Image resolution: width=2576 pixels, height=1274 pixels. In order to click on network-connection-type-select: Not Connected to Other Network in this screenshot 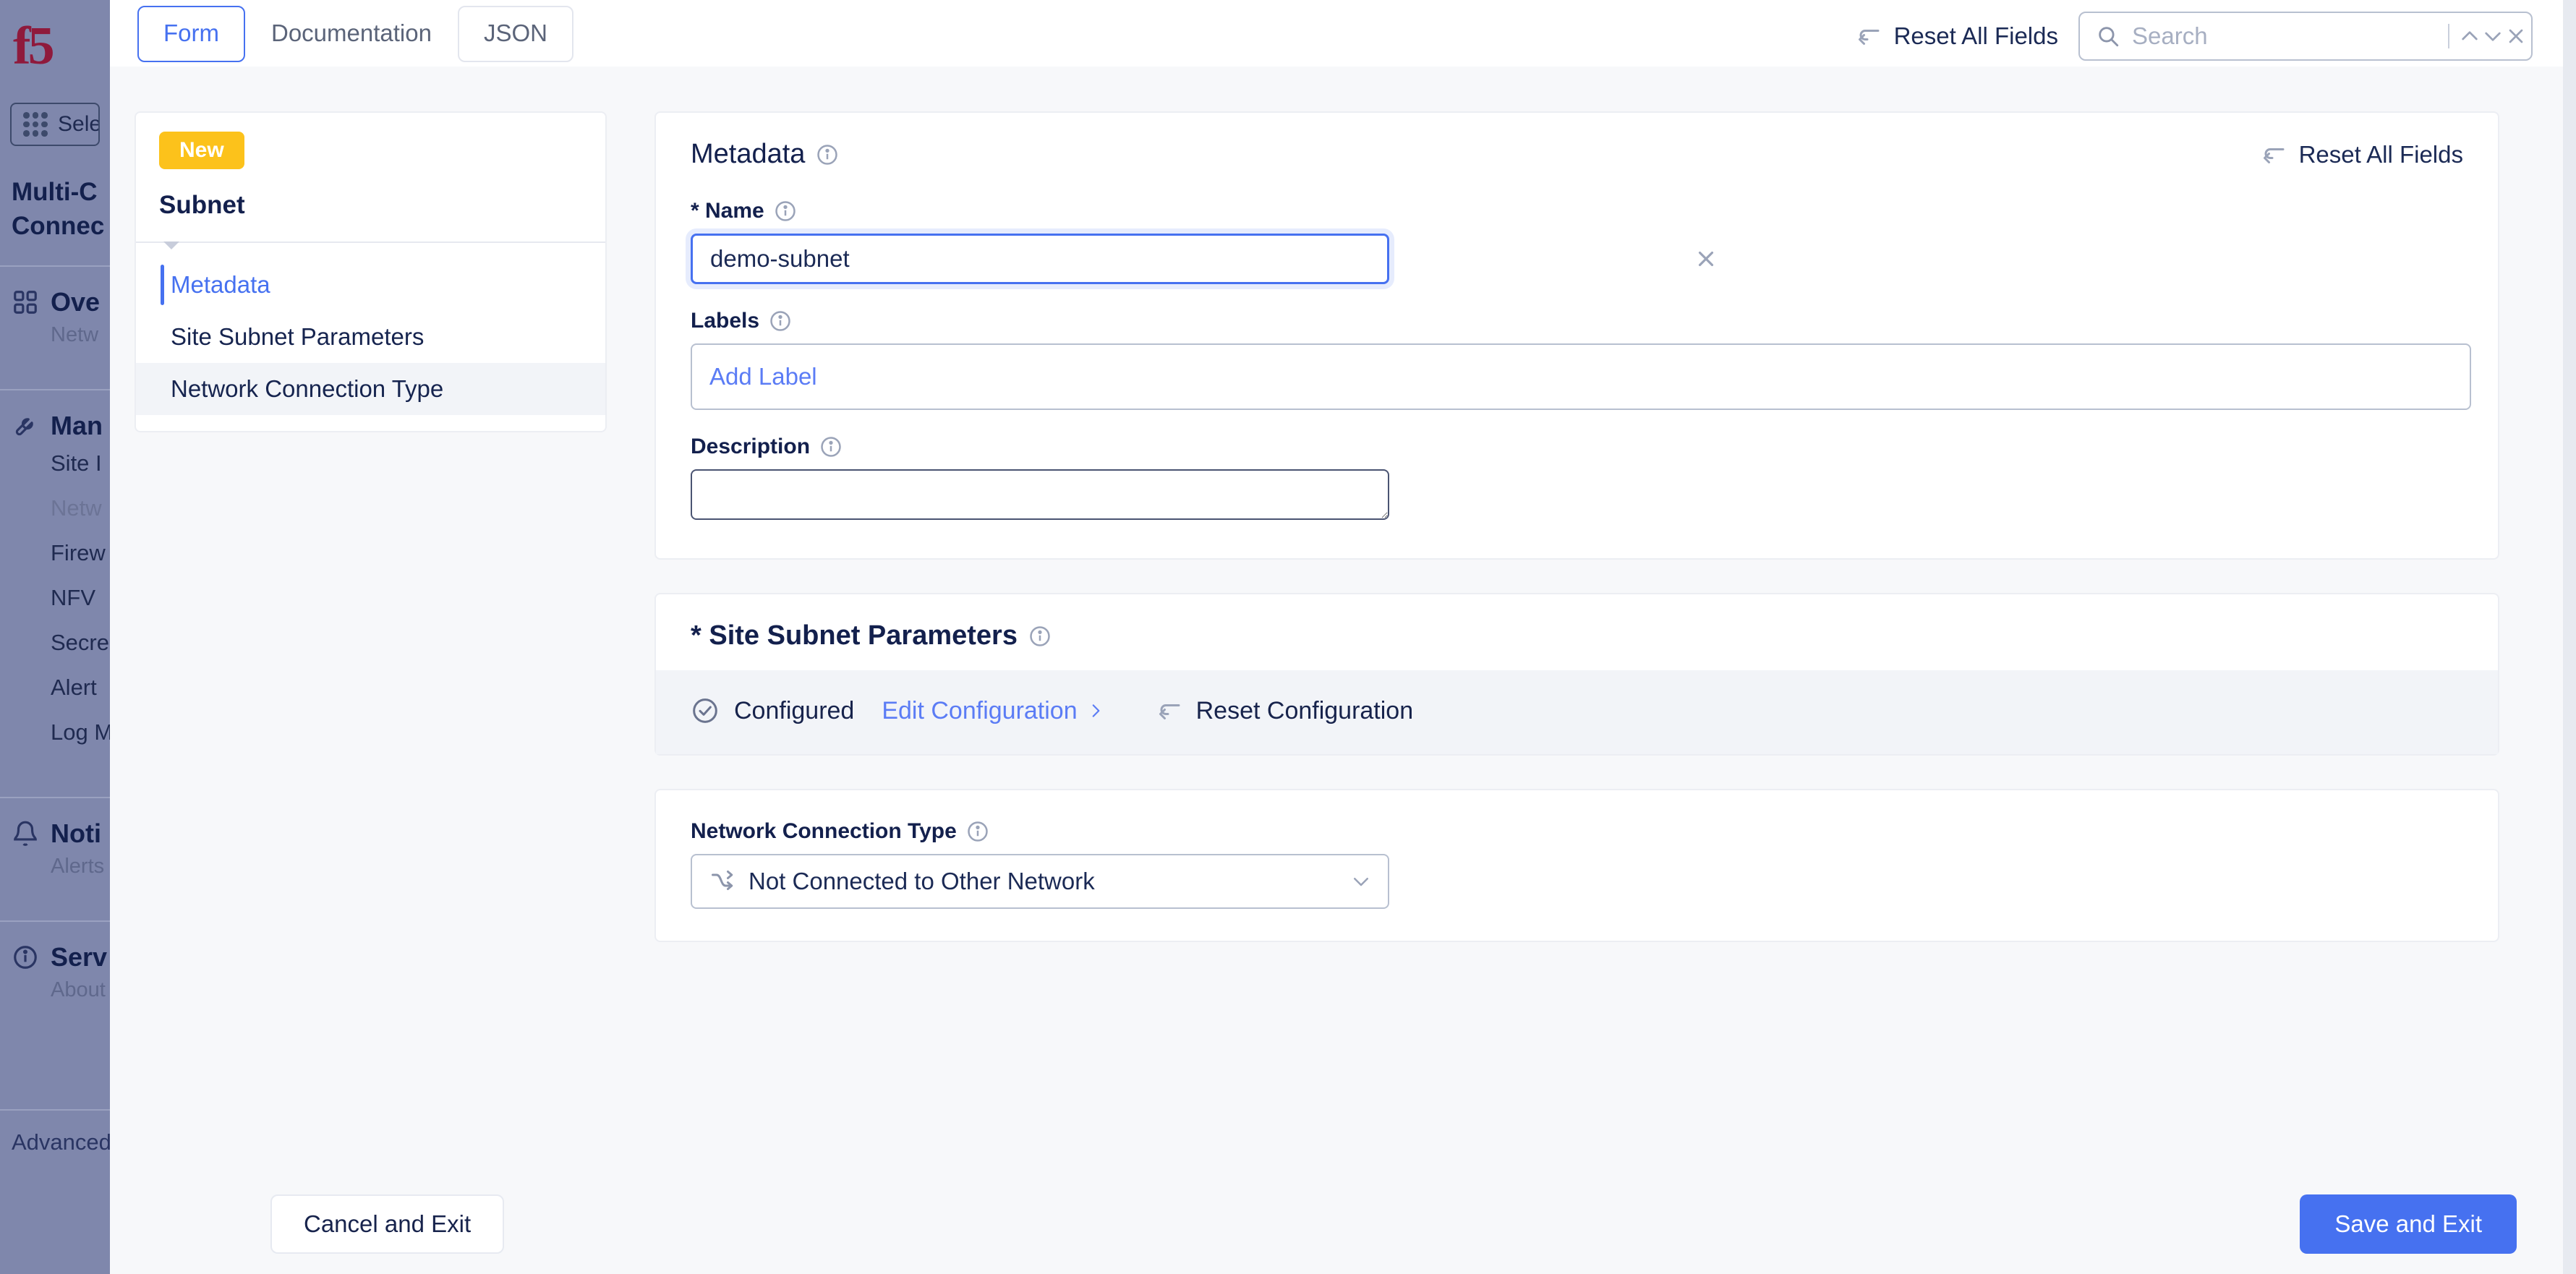, I will do `click(1040, 881)`.